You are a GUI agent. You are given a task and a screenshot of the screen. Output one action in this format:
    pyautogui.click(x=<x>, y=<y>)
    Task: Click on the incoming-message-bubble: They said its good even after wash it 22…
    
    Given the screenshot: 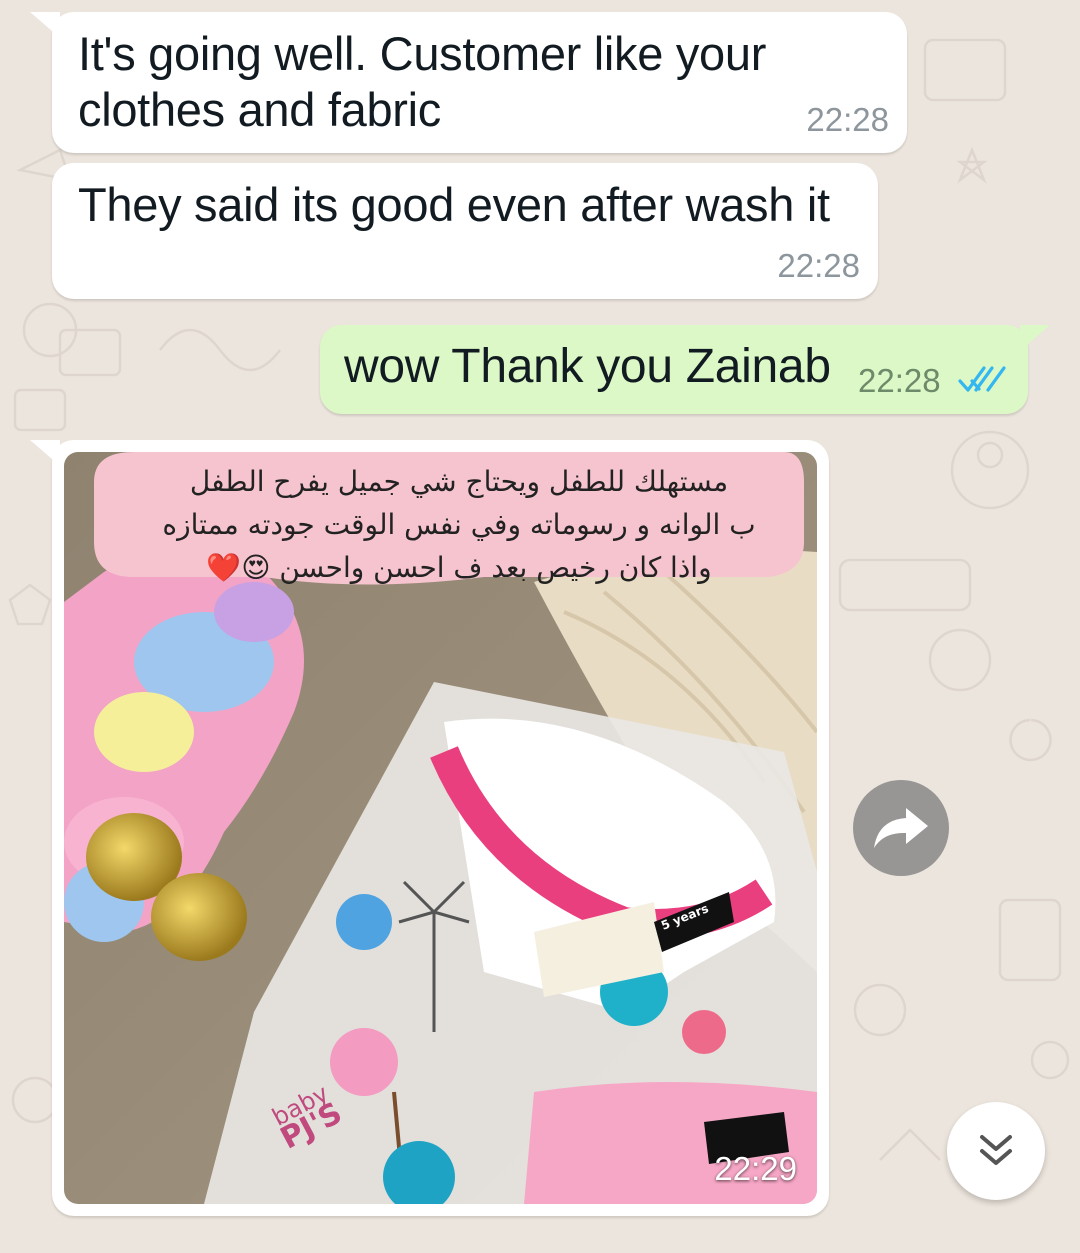 What is the action you would take?
    pyautogui.click(x=465, y=231)
    